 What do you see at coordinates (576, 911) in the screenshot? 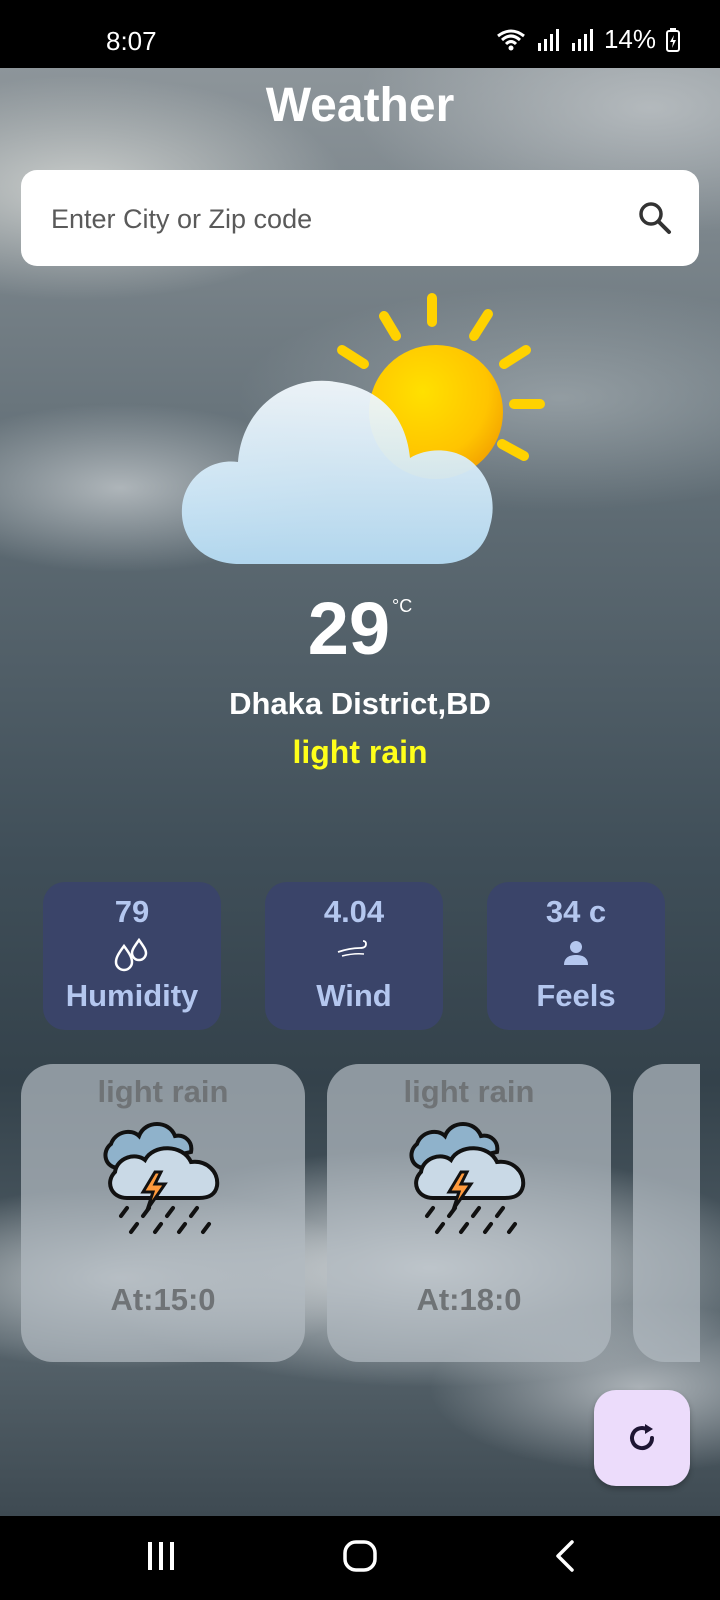
I see `feels-value: 34 c` at bounding box center [576, 911].